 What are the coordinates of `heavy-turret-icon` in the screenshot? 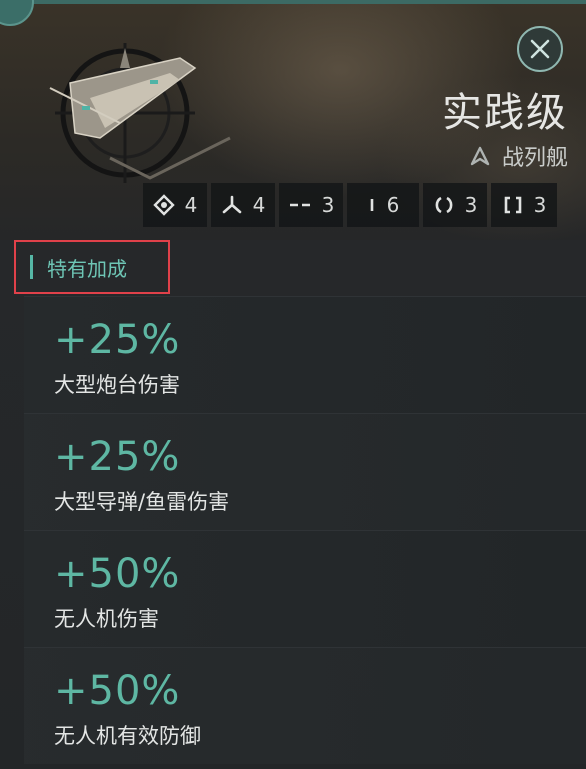 It's located at (163, 205).